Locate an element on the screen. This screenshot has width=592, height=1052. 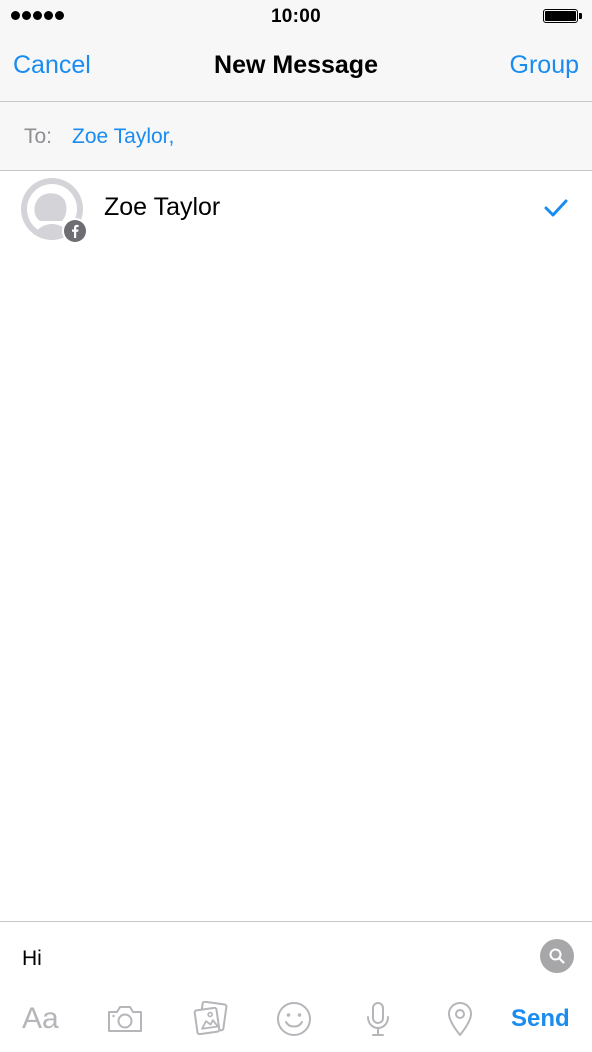
status-bar: 10:00 is located at coordinates (296, 17).